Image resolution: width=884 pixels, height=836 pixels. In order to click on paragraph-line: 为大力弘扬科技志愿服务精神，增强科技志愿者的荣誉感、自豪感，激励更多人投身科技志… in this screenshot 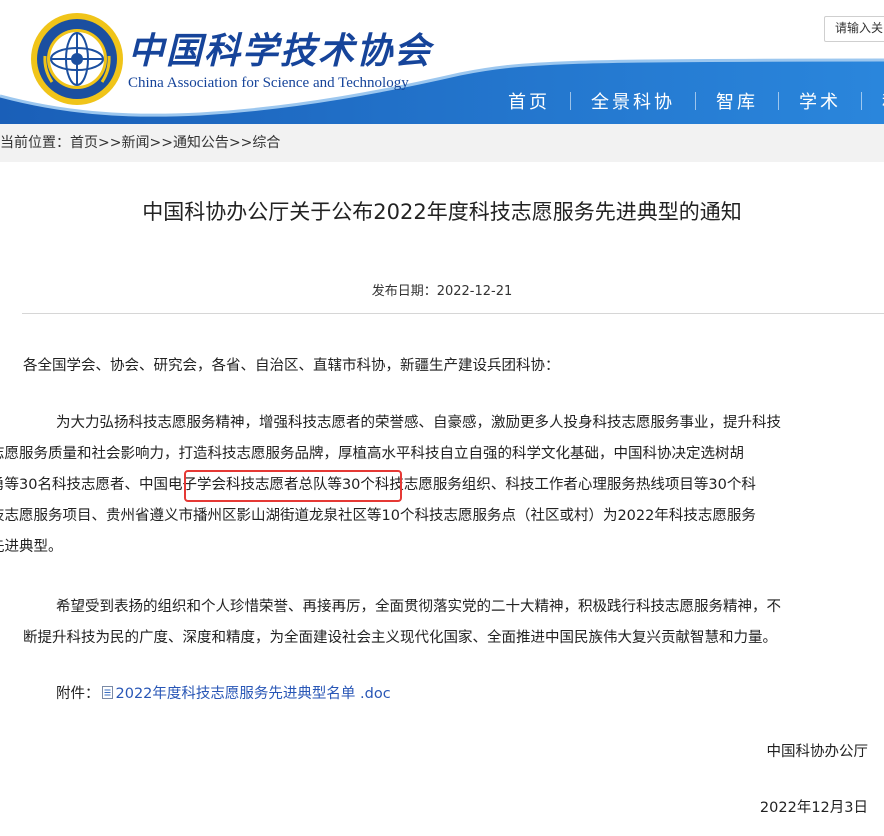, I will do `click(418, 423)`.